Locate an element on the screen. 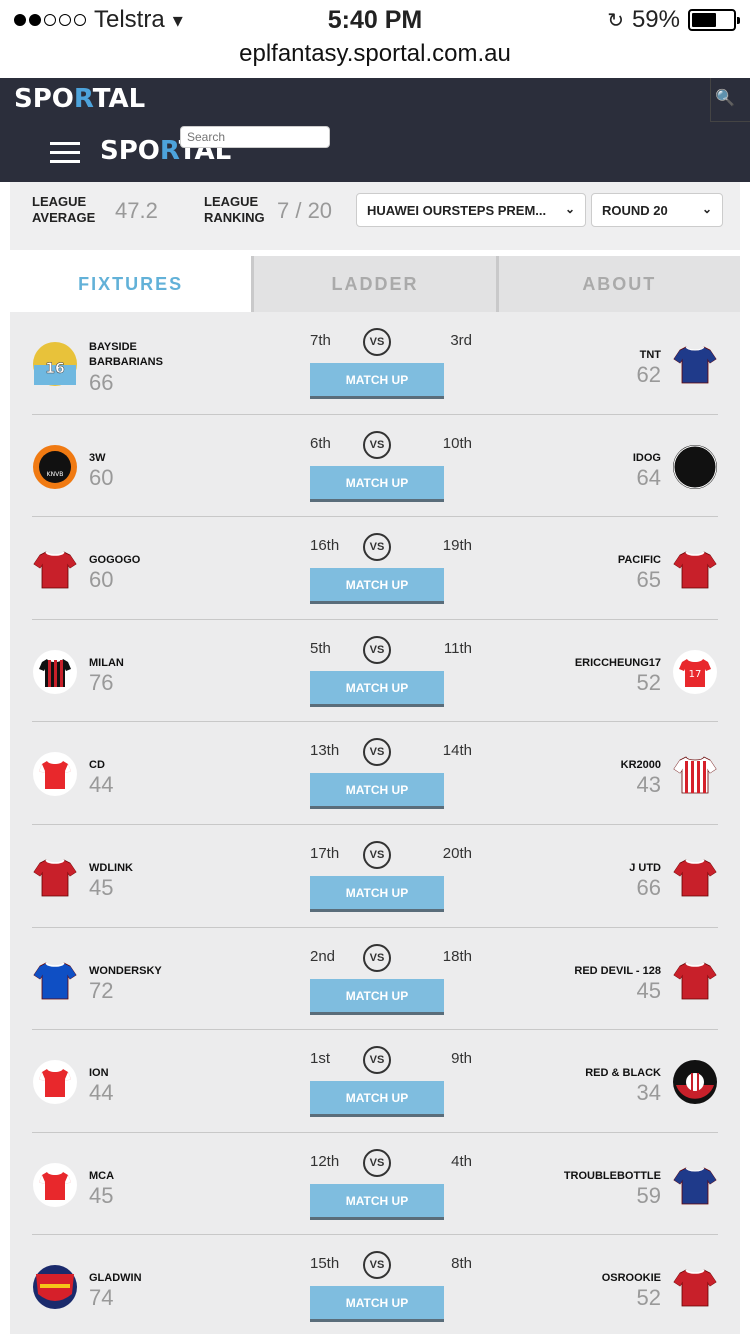 Image resolution: width=750 pixels, height=1334 pixels. league-ranking-value: 7 / 20 is located at coordinates (305, 210).